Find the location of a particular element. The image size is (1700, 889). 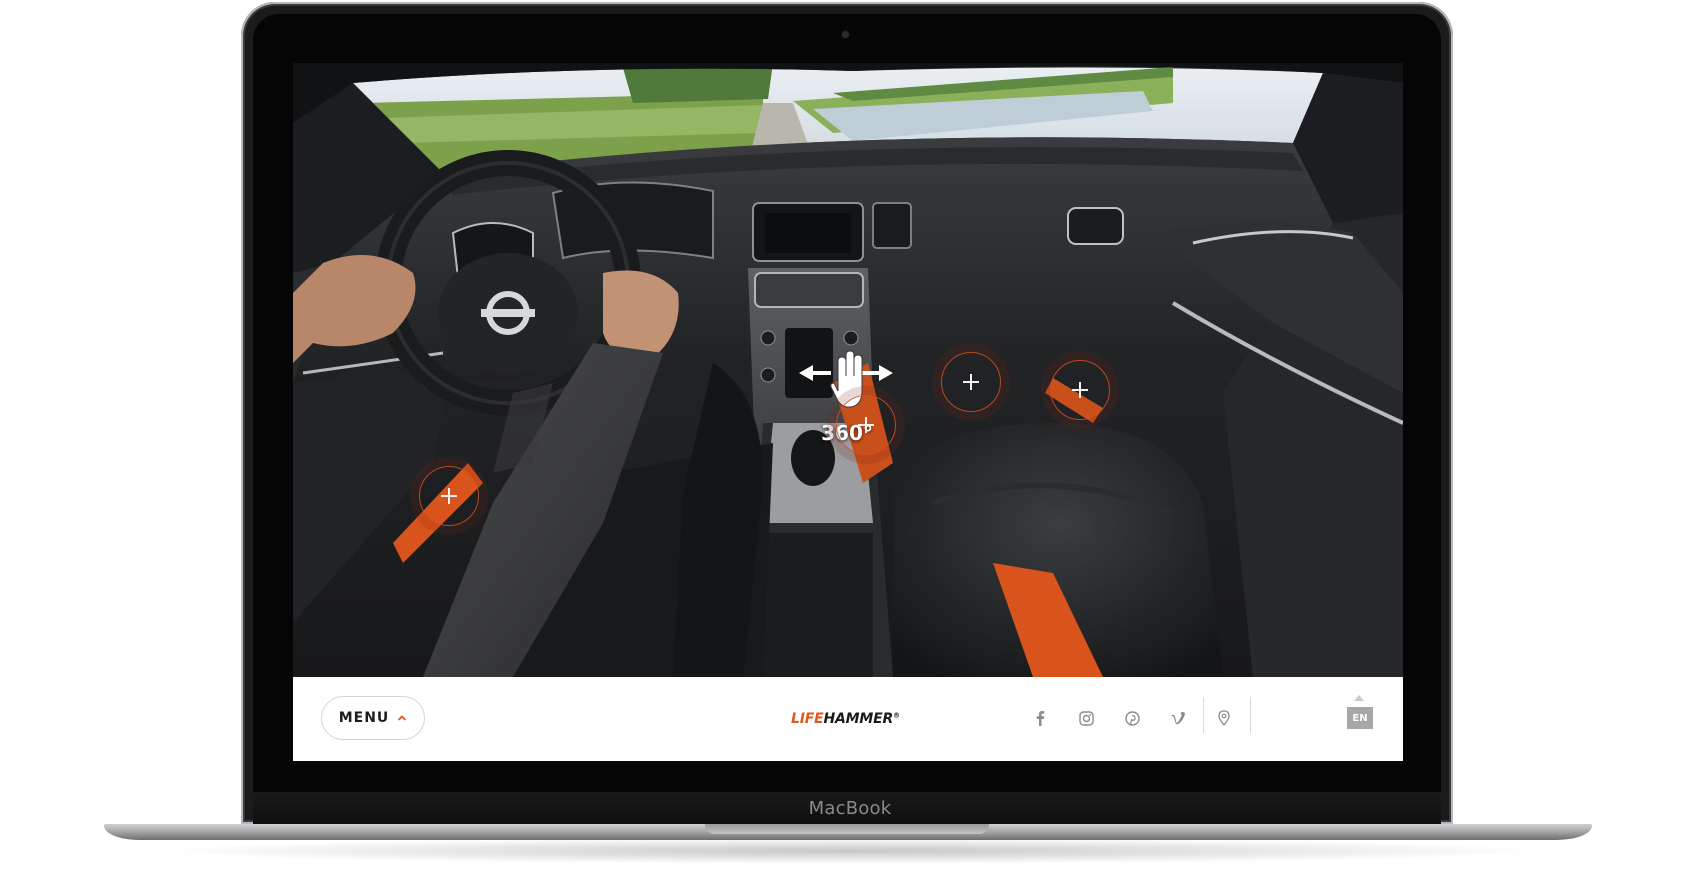

device-brand-label: MacBook is located at coordinates (850, 808).